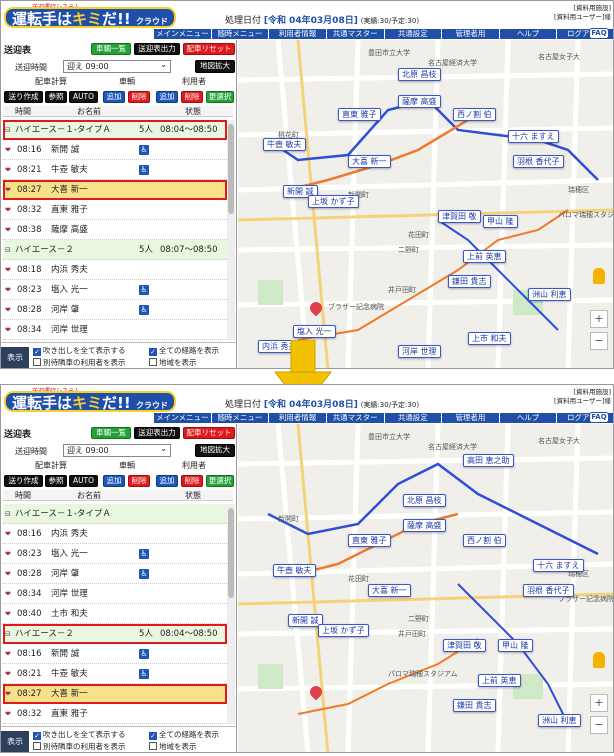  I want to click on auto-button: AUTO, so click(83, 97).